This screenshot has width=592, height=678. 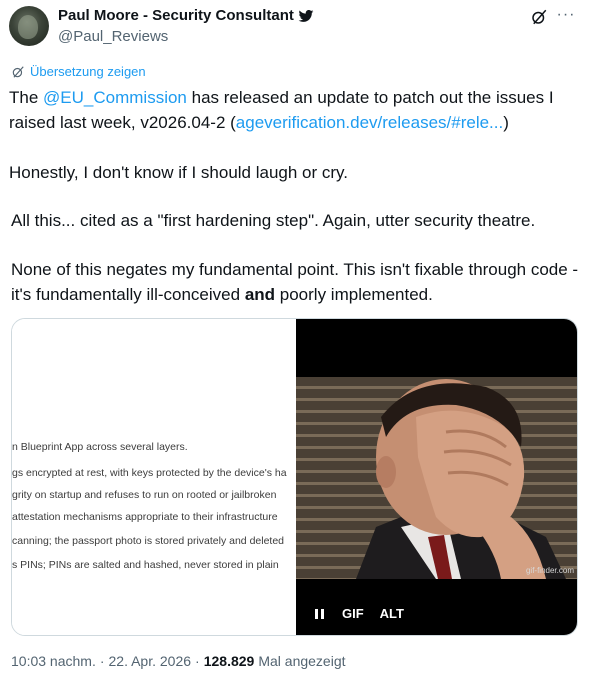 What do you see at coordinates (354, 294) in the screenshot?
I see `tweet-text-segment: poorly implemented.` at bounding box center [354, 294].